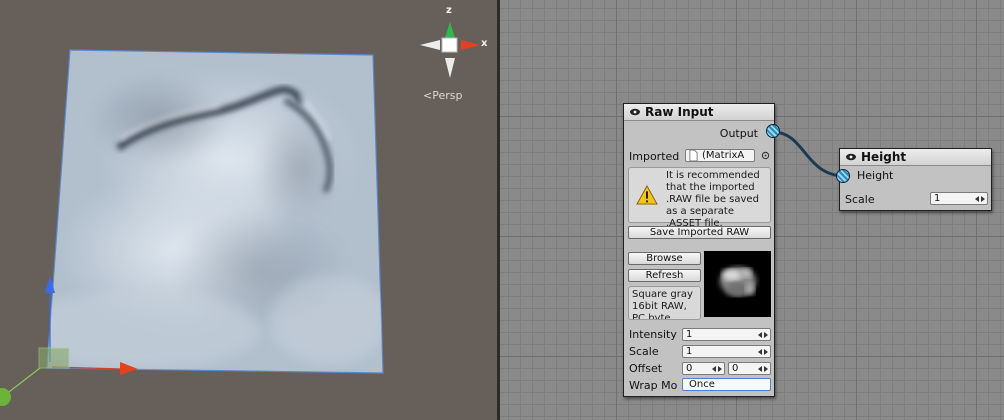 The image size is (1004, 420). I want to click on height-title: Height, so click(884, 157).